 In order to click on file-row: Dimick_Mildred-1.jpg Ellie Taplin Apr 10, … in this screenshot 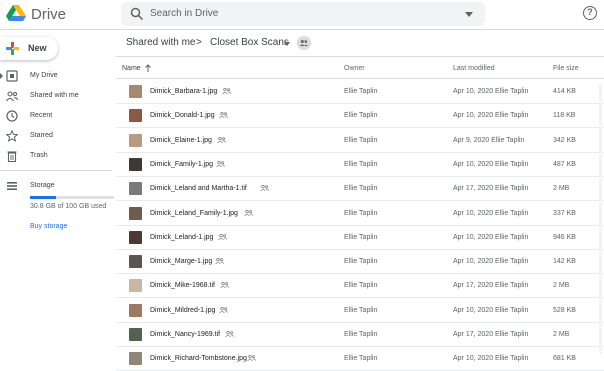, I will do `click(360, 311)`.